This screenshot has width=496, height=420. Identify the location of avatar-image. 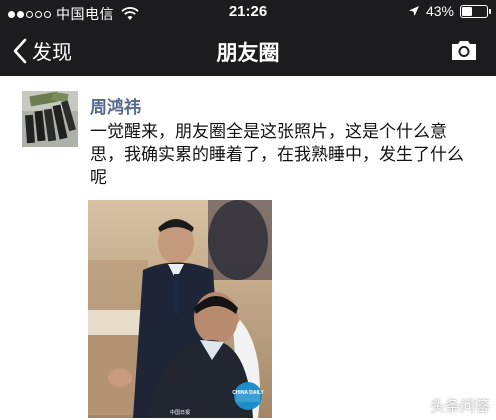
(50, 119).